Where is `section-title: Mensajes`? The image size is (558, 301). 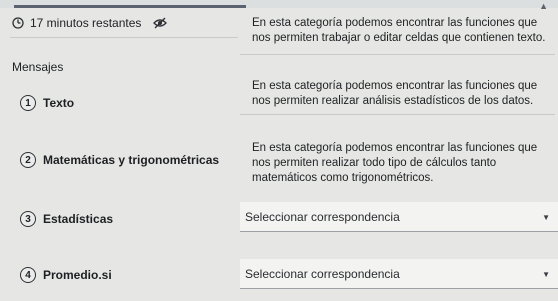 section-title: Mensajes is located at coordinates (38, 67).